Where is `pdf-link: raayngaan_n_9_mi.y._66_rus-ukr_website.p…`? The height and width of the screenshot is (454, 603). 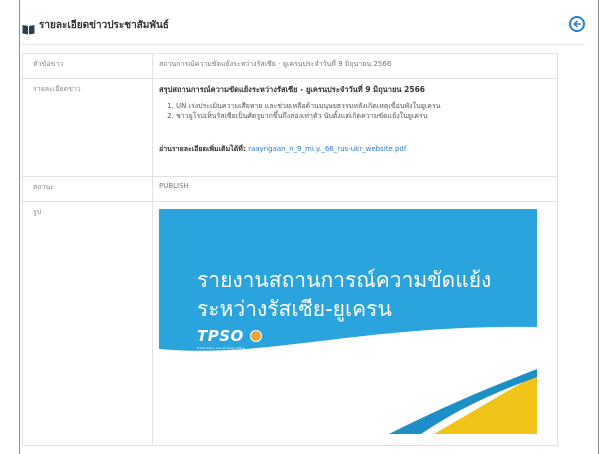
pdf-link: raayngaan_n_9_mi.y._66_rus-ukr_website.p… is located at coordinates (327, 149).